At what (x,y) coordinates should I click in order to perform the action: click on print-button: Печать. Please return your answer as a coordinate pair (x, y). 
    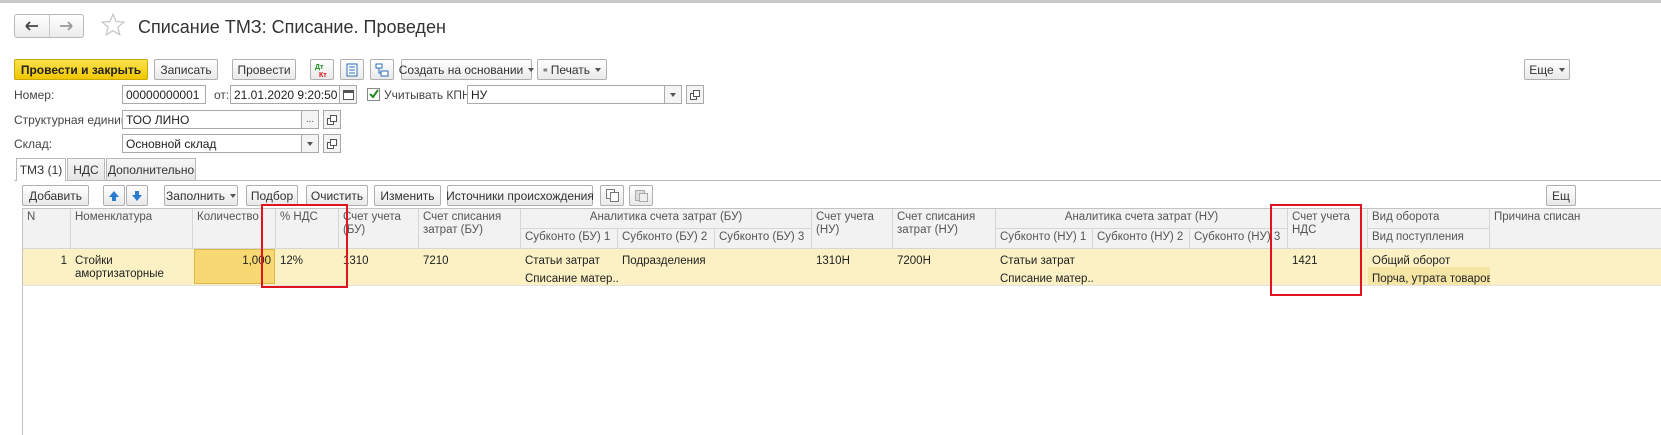
    Looking at the image, I should click on (572, 69).